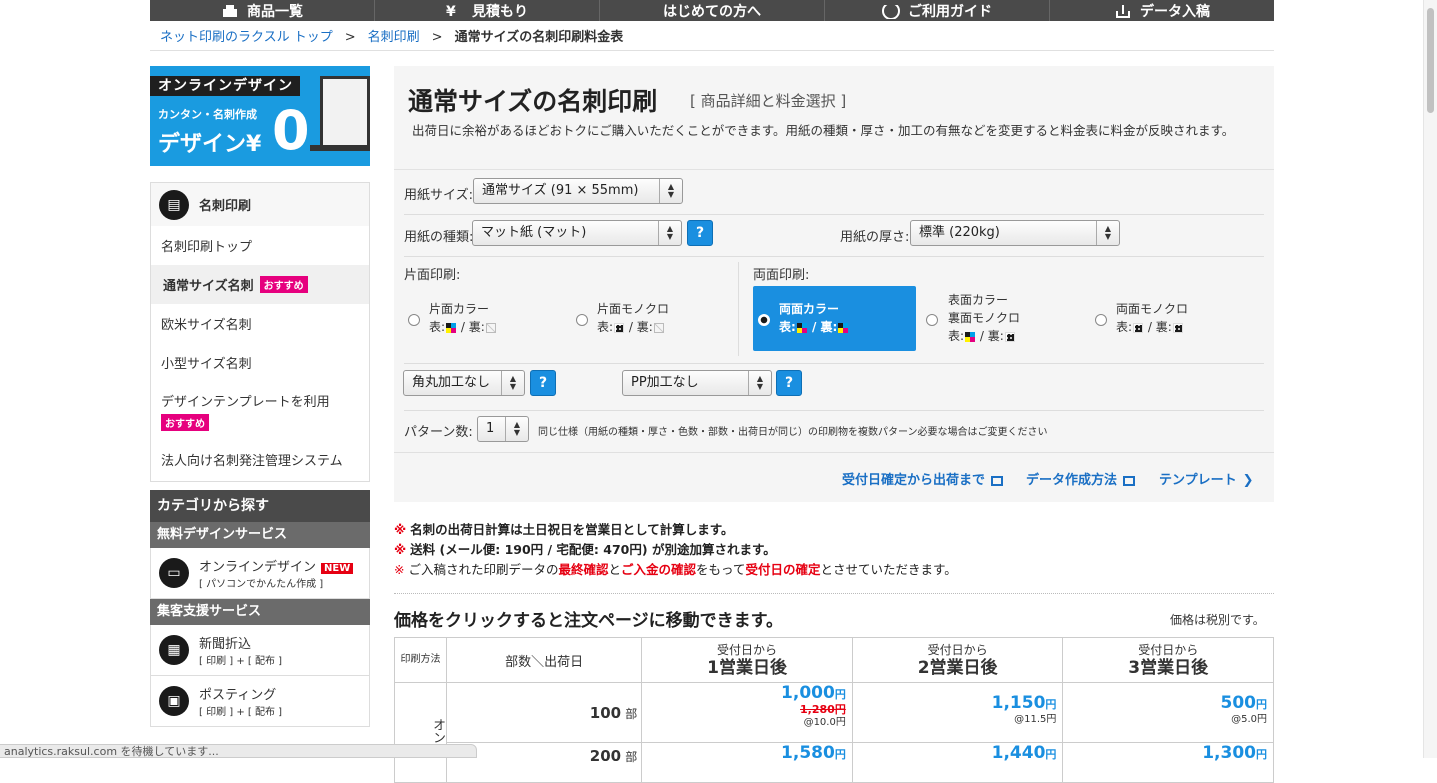 The image size is (1437, 783). I want to click on nav-products: 商品一覧, so click(262, 10).